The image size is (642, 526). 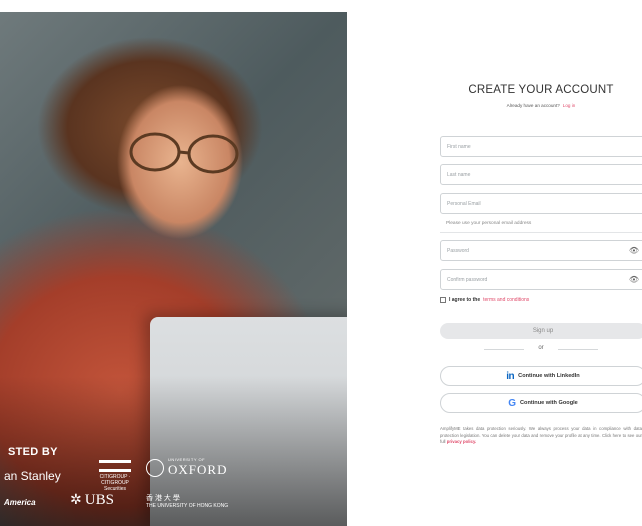 I want to click on linkedin-icon: in, so click(x=510, y=376).